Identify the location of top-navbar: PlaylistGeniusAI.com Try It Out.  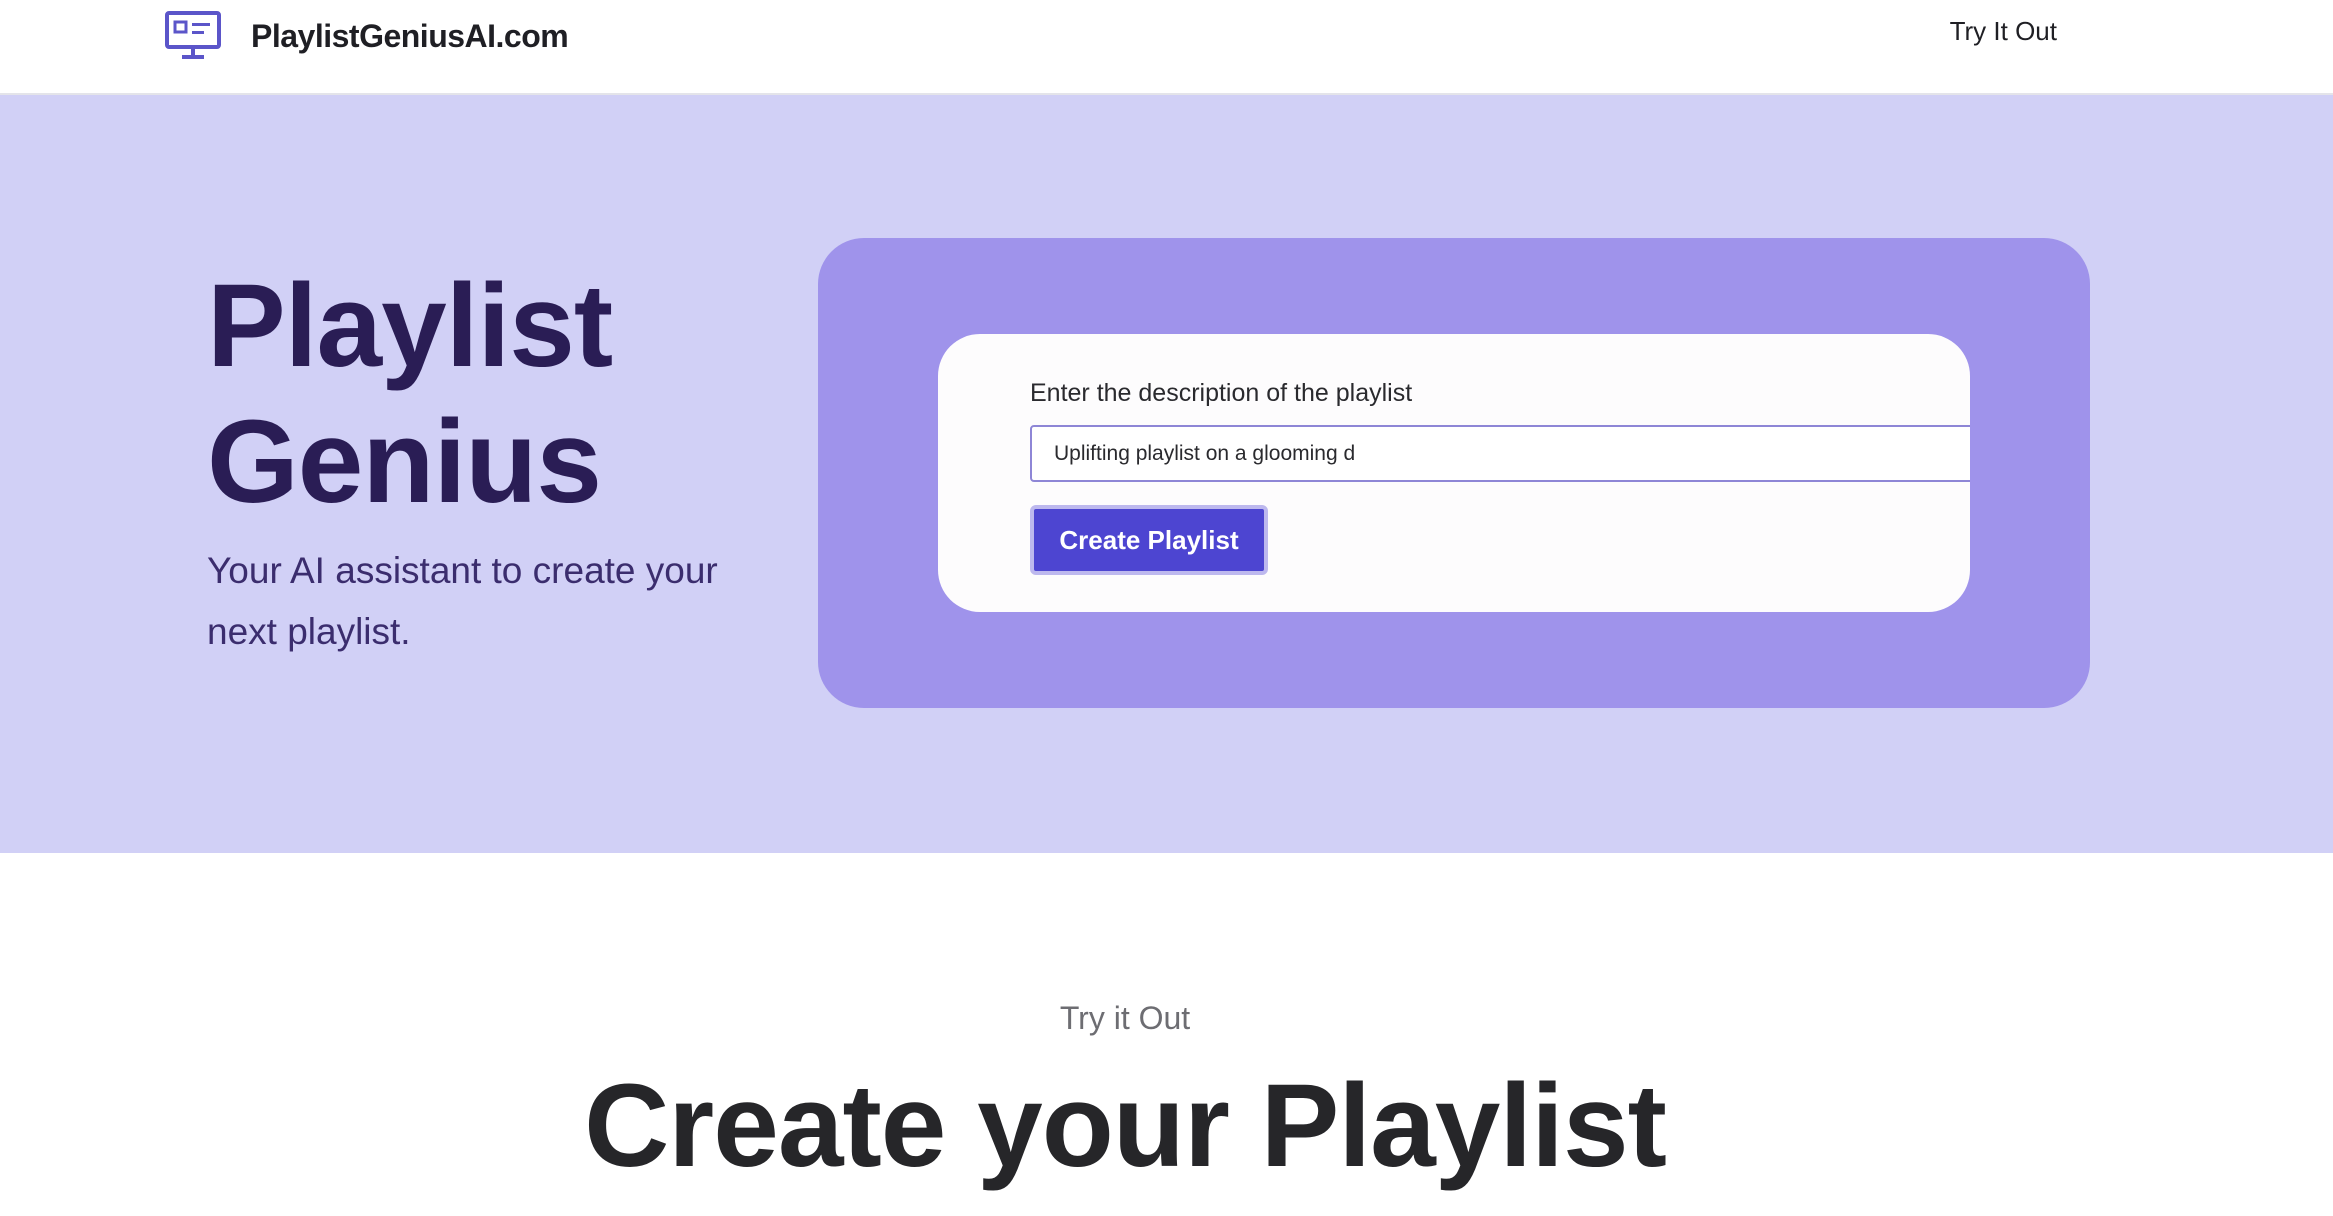
(1166, 47).